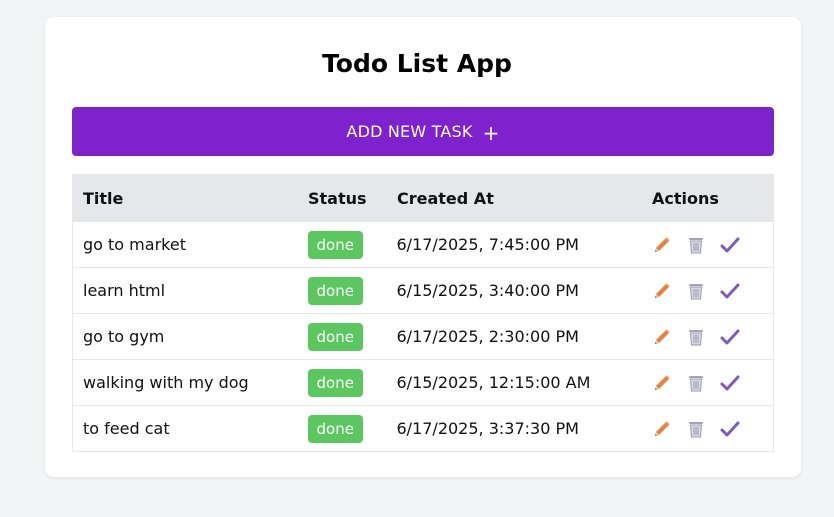  I want to click on task-created-at: 6/15/2025, 3:40:00 PM, so click(524, 290).